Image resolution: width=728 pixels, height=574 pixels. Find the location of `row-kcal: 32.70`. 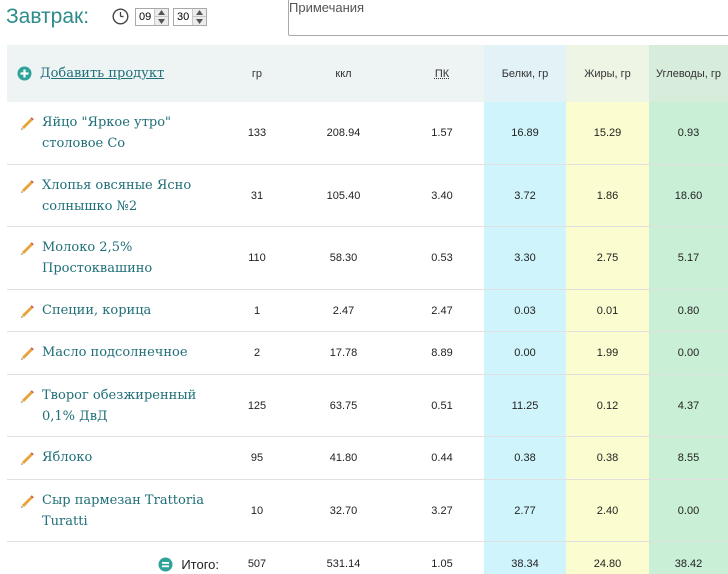

row-kcal: 32.70 is located at coordinates (343, 510).